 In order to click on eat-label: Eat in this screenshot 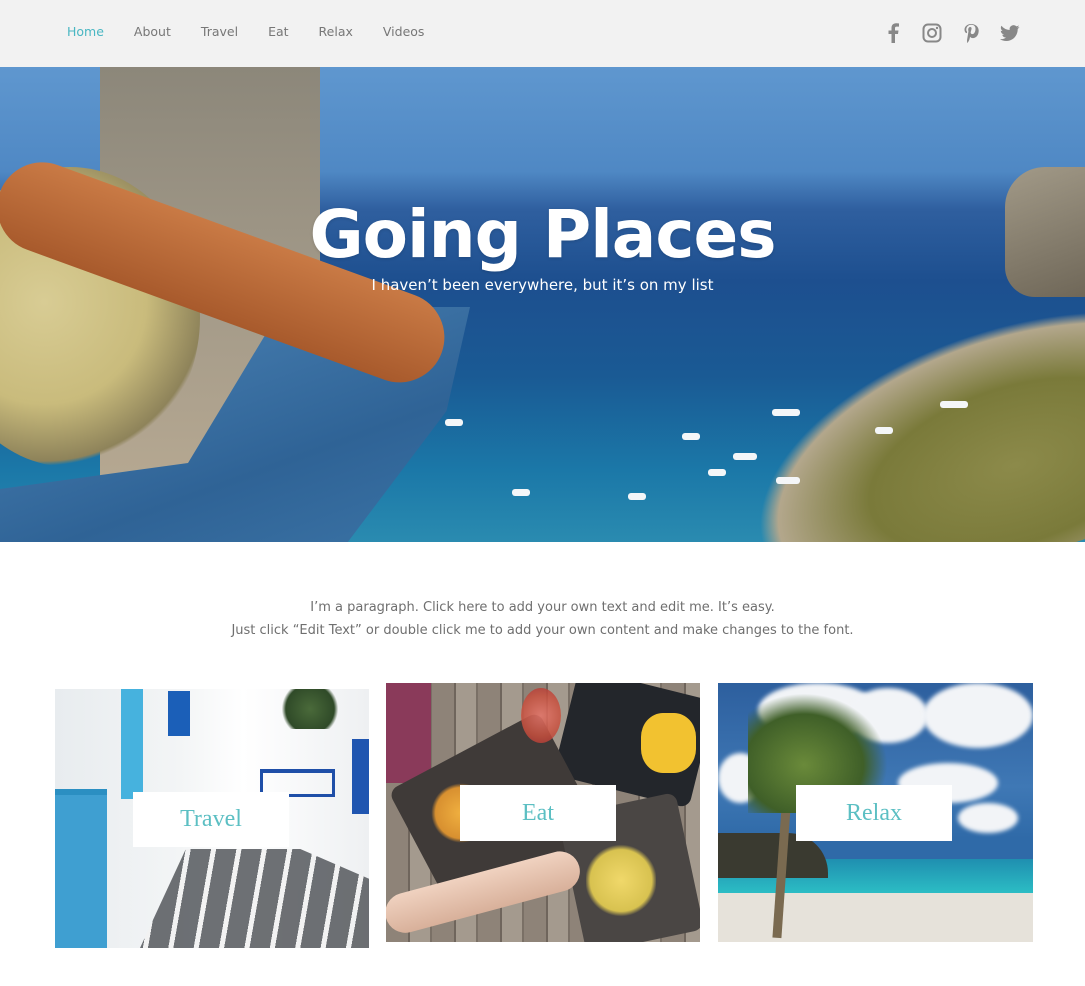, I will do `click(538, 812)`.